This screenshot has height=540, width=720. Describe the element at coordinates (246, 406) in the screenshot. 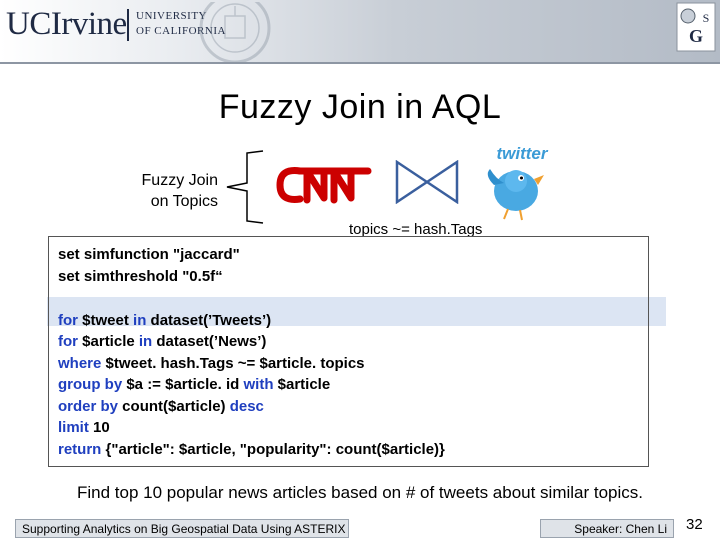

I see `keyword-desc: desc` at that location.